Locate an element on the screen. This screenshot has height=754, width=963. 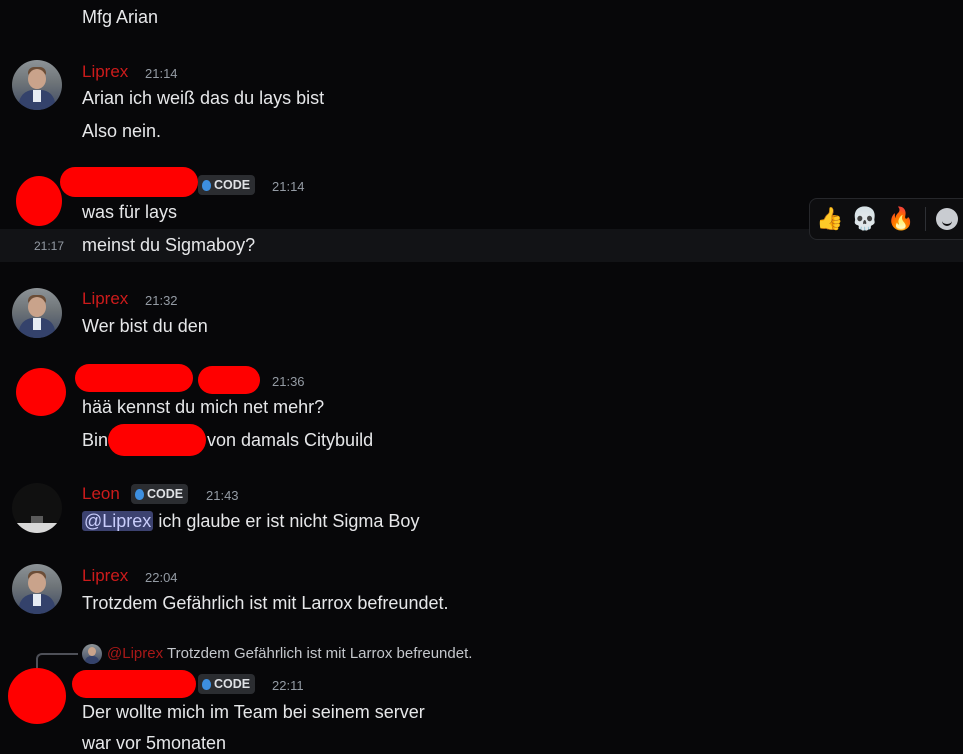
message-text: meinst du Sigmaboy? is located at coordinates (169, 245).